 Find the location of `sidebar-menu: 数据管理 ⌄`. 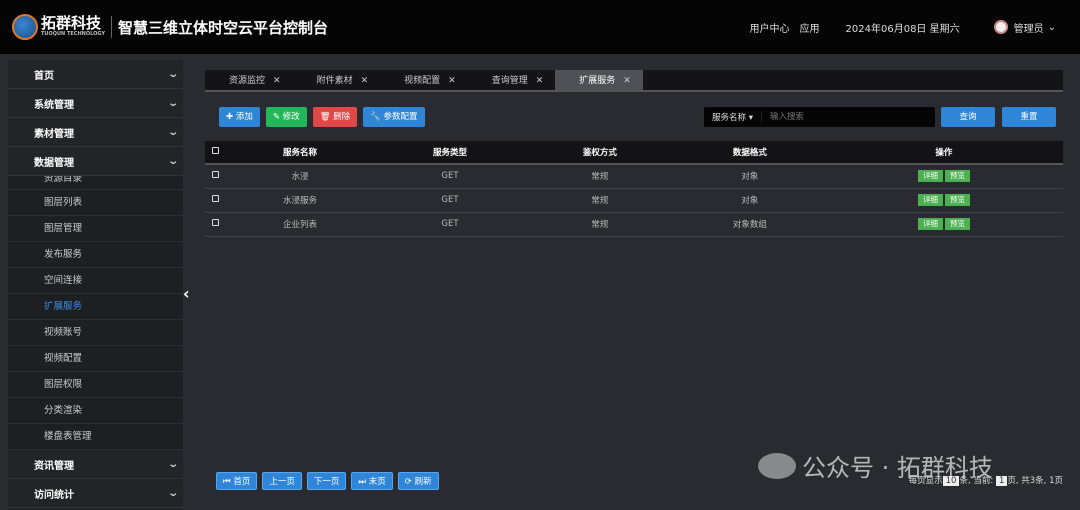

sidebar-menu: 数据管理 ⌄ is located at coordinates (95, 161).